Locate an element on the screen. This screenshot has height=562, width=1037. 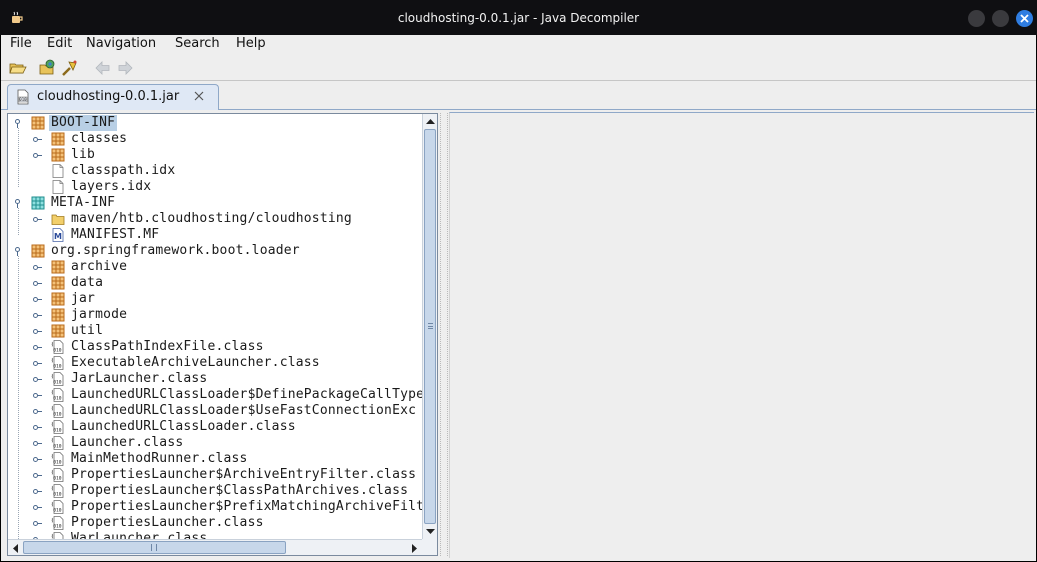
tree-node-label: LaunchedURLClassLoader.class is located at coordinates (183, 426).